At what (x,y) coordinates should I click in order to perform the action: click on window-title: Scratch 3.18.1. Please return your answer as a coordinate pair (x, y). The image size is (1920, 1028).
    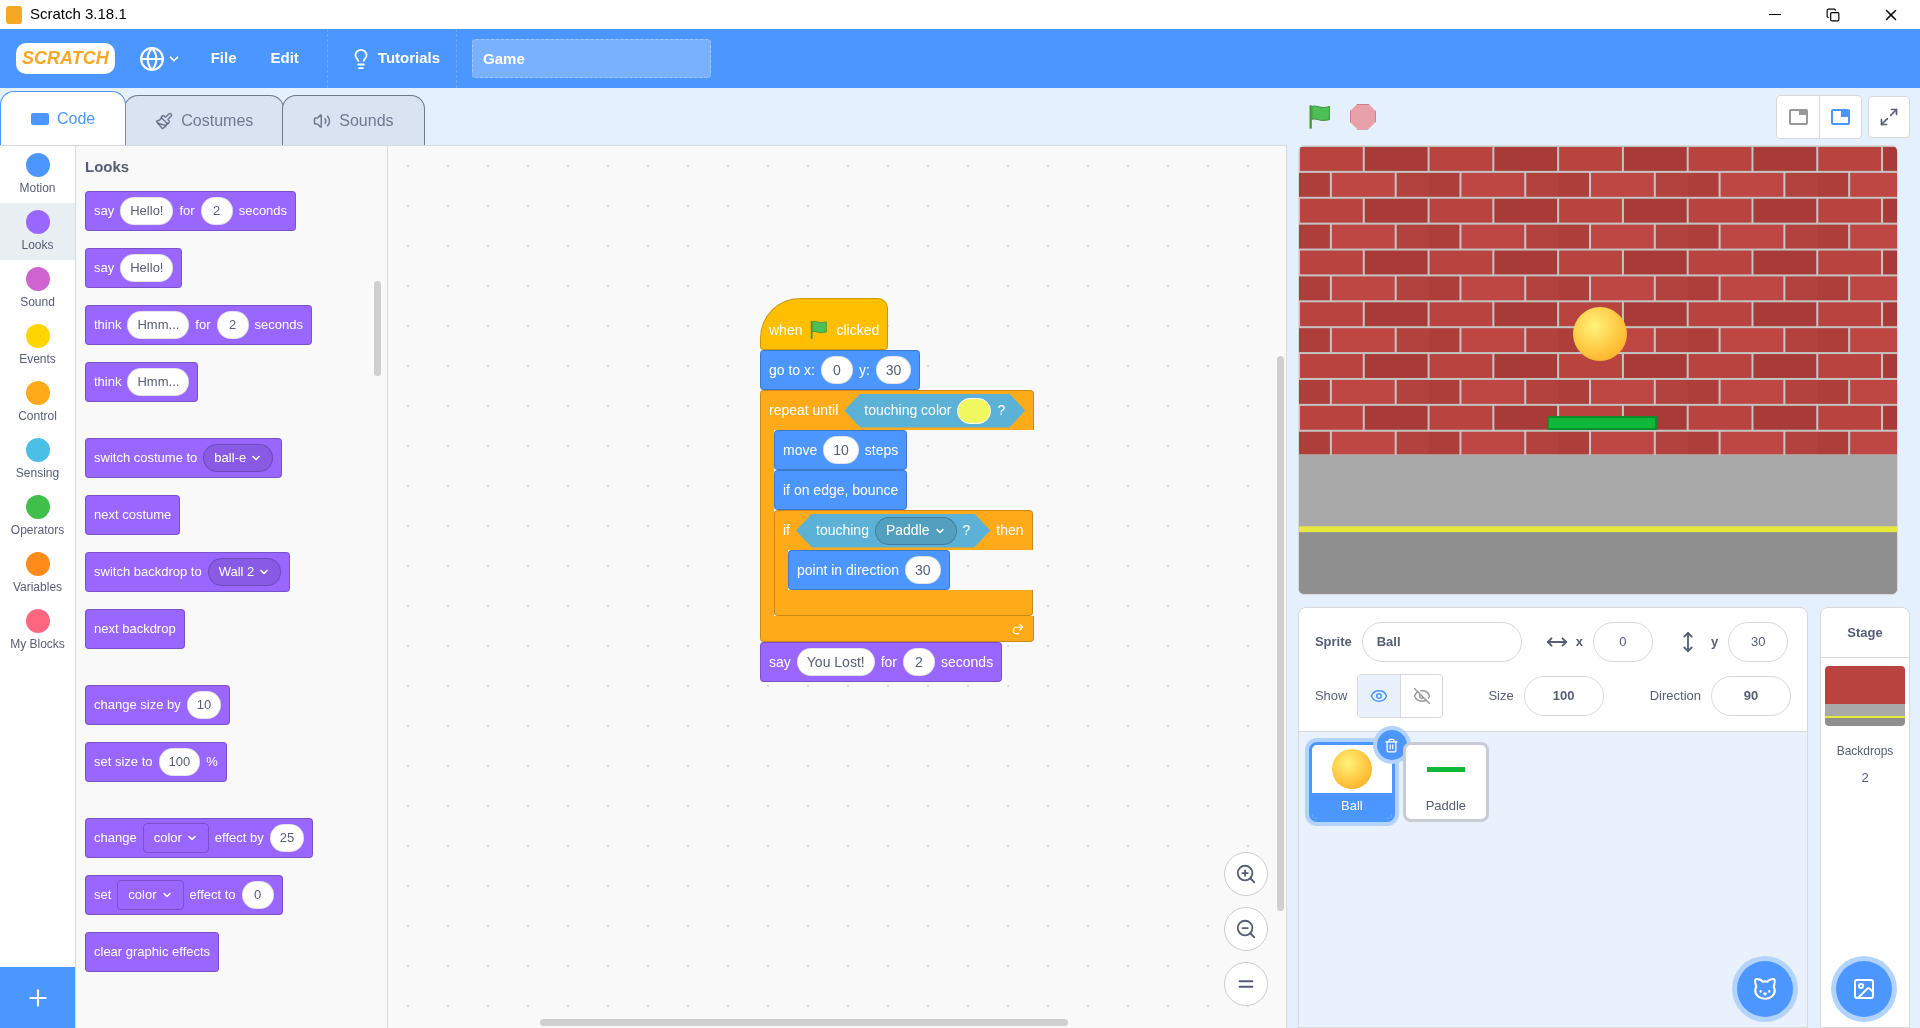
    Looking at the image, I should click on (78, 14).